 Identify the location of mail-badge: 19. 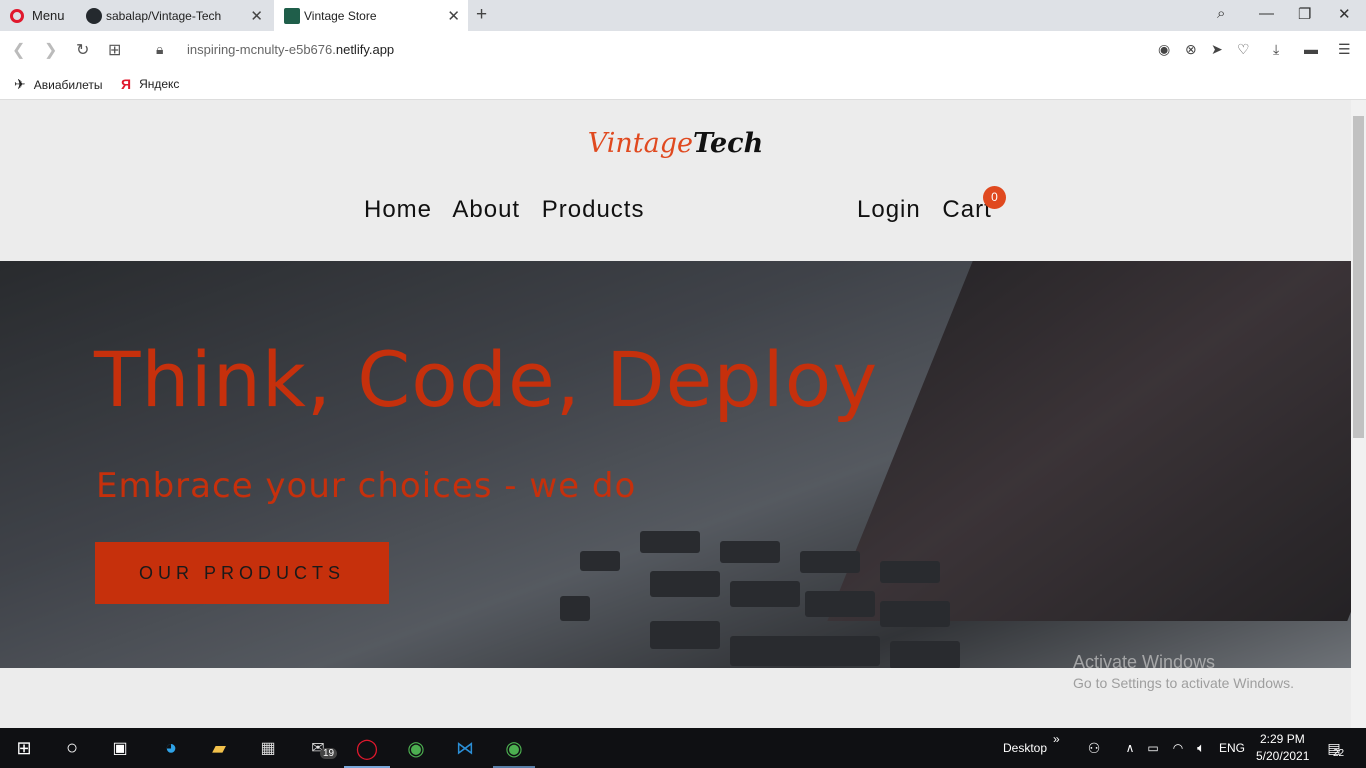
(329, 753).